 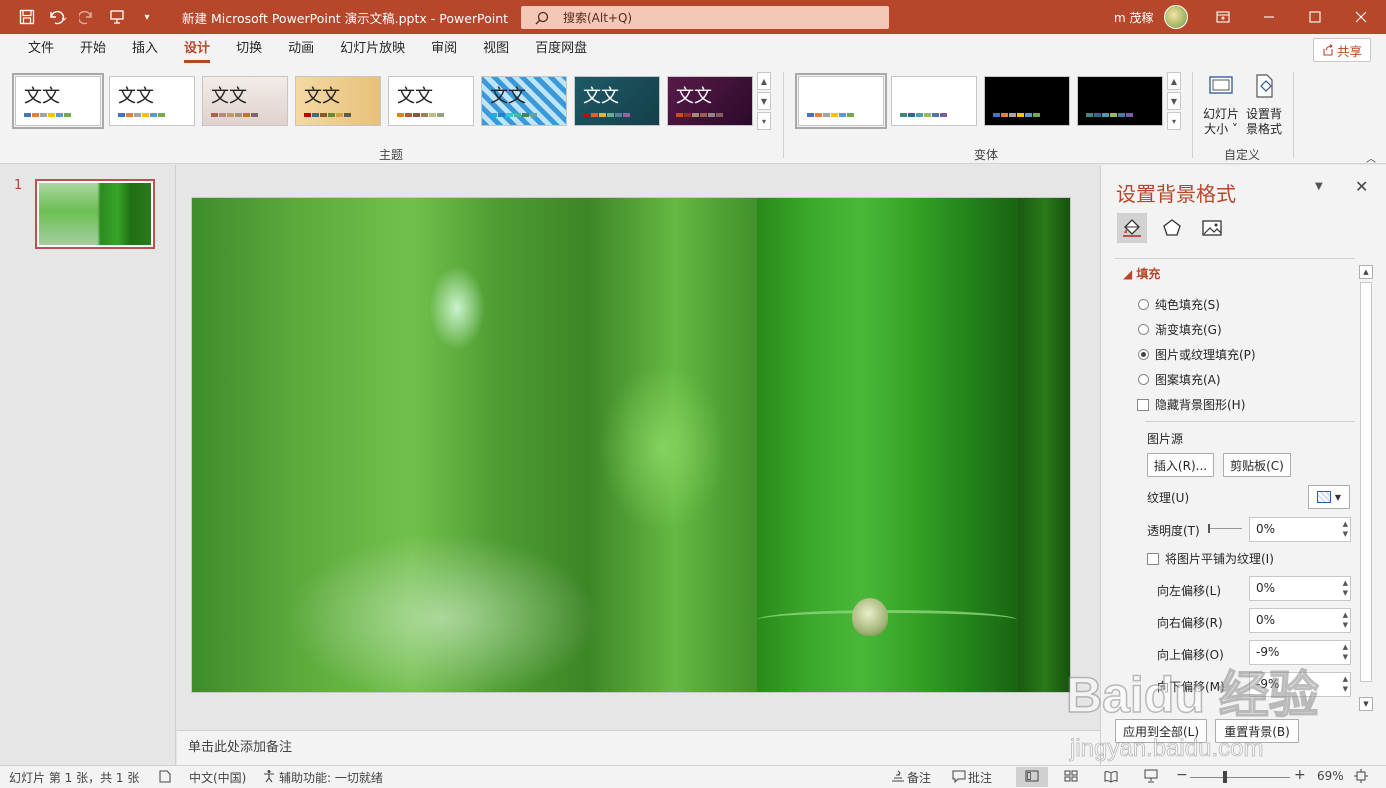 I want to click on search-box: 搜索(Alt+Q), so click(x=705, y=17).